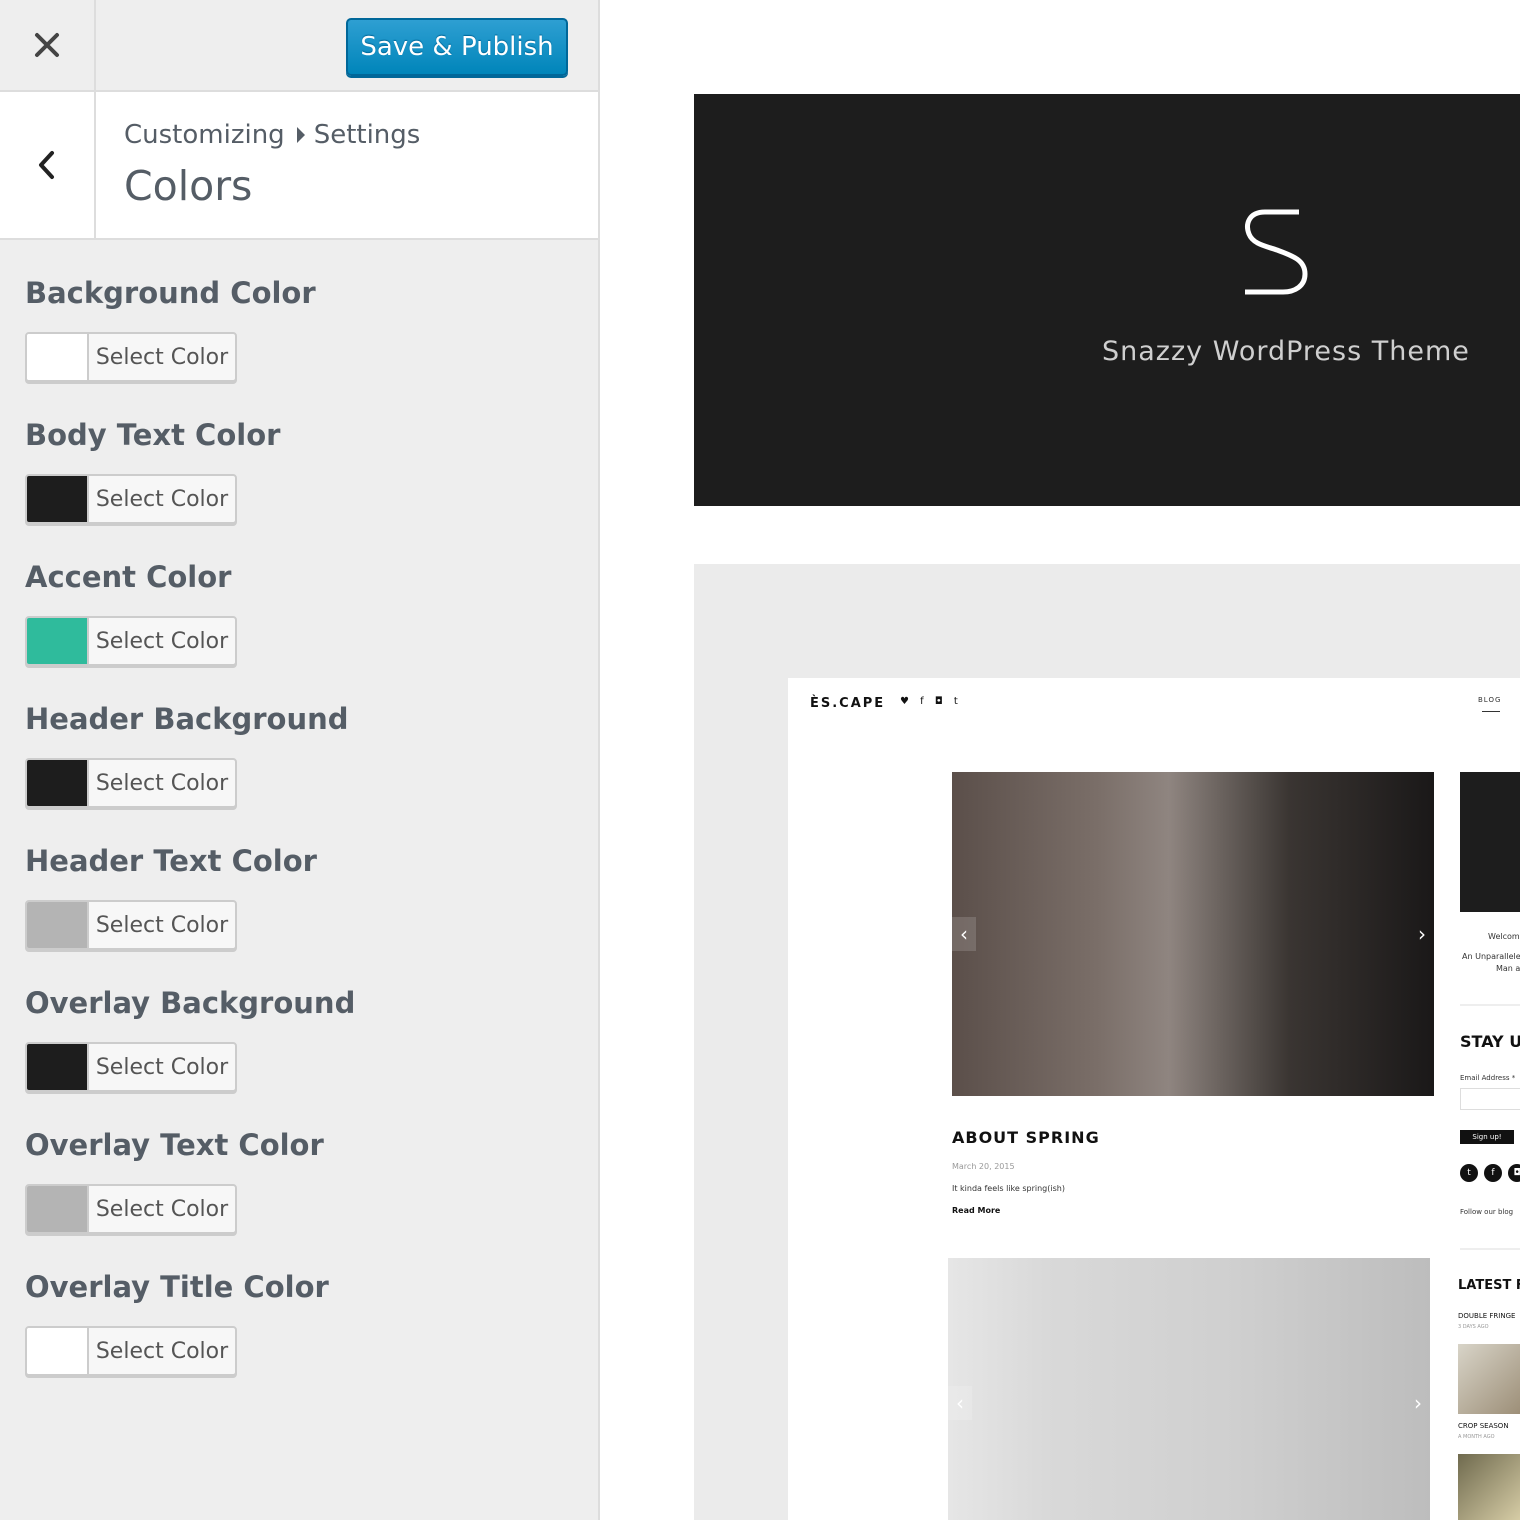 The width and height of the screenshot is (1520, 1520). Describe the element at coordinates (1483, 1426) in the screenshot. I see `sidebar-post-title: CROP SEASON` at that location.